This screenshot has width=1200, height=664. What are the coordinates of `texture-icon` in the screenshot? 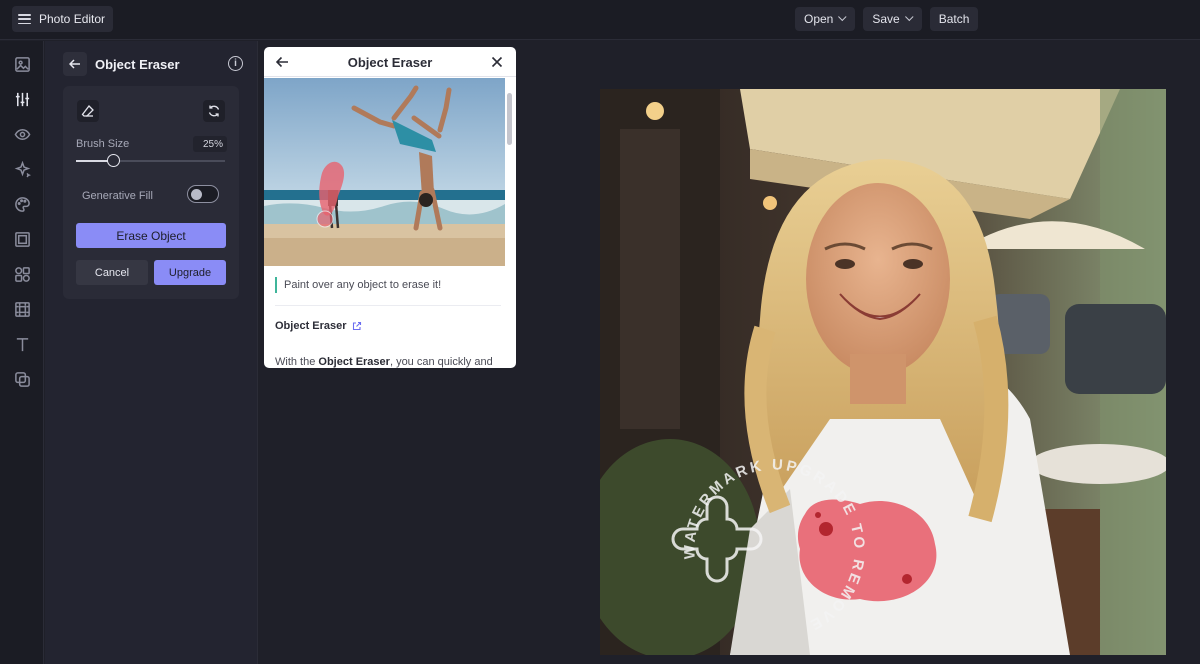 It's located at (22, 309).